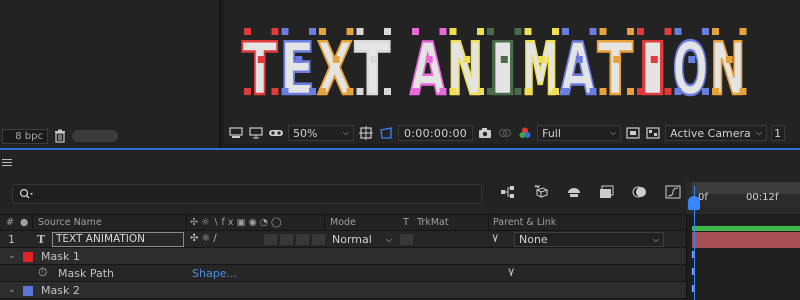  What do you see at coordinates (95, 136) in the screenshot?
I see `thumbnail-slider` at bounding box center [95, 136].